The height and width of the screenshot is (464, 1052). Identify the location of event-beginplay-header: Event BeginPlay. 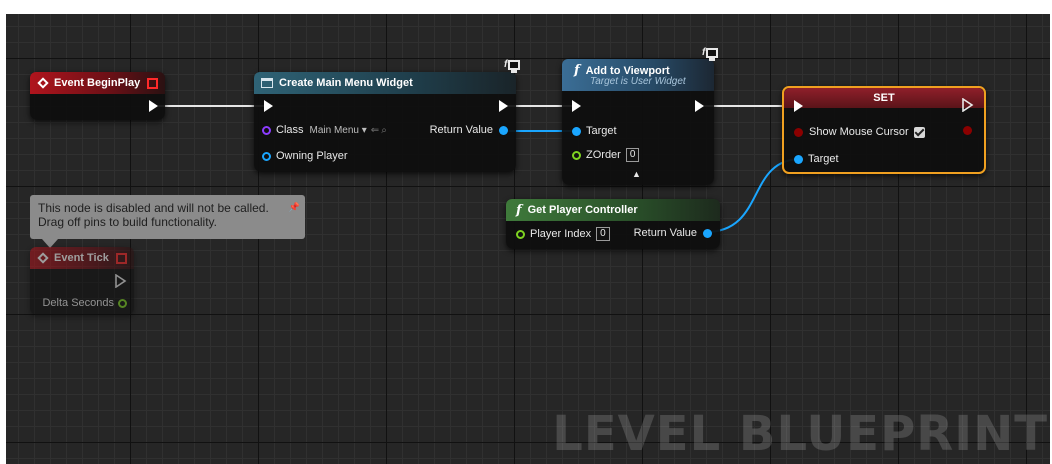
(97, 83).